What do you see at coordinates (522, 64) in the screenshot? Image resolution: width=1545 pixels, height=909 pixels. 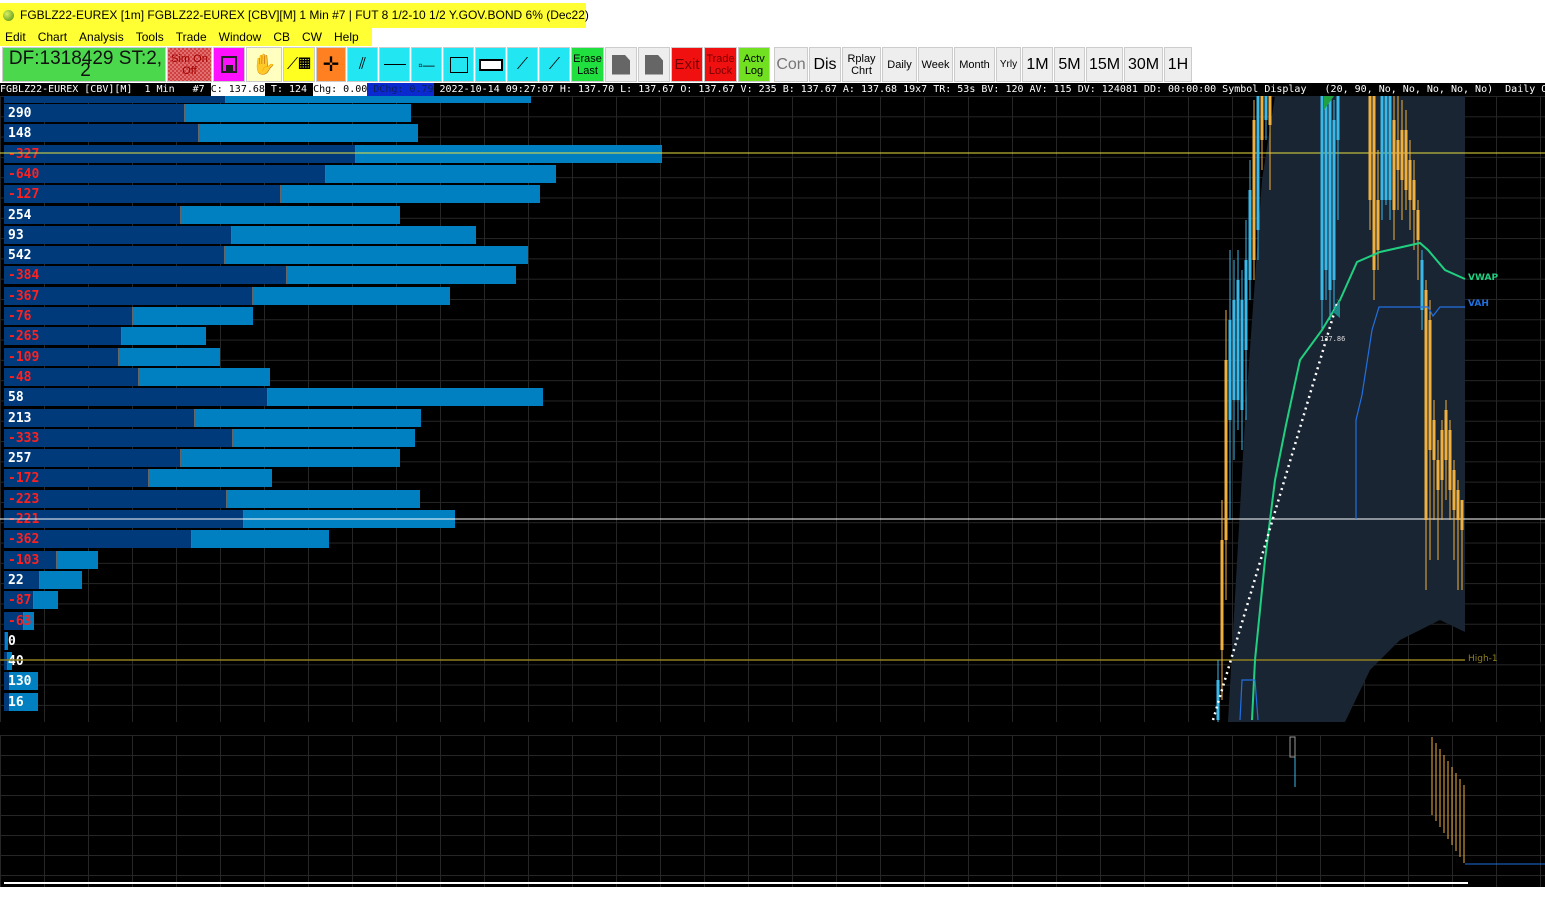 I see `trendline-button: ⟋` at bounding box center [522, 64].